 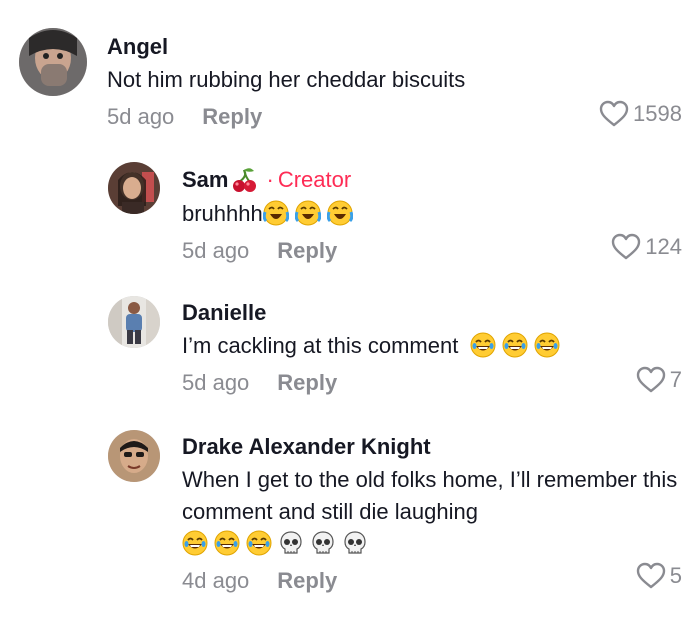 I want to click on comment-meta: 4d ago Reply, so click(x=432, y=581).